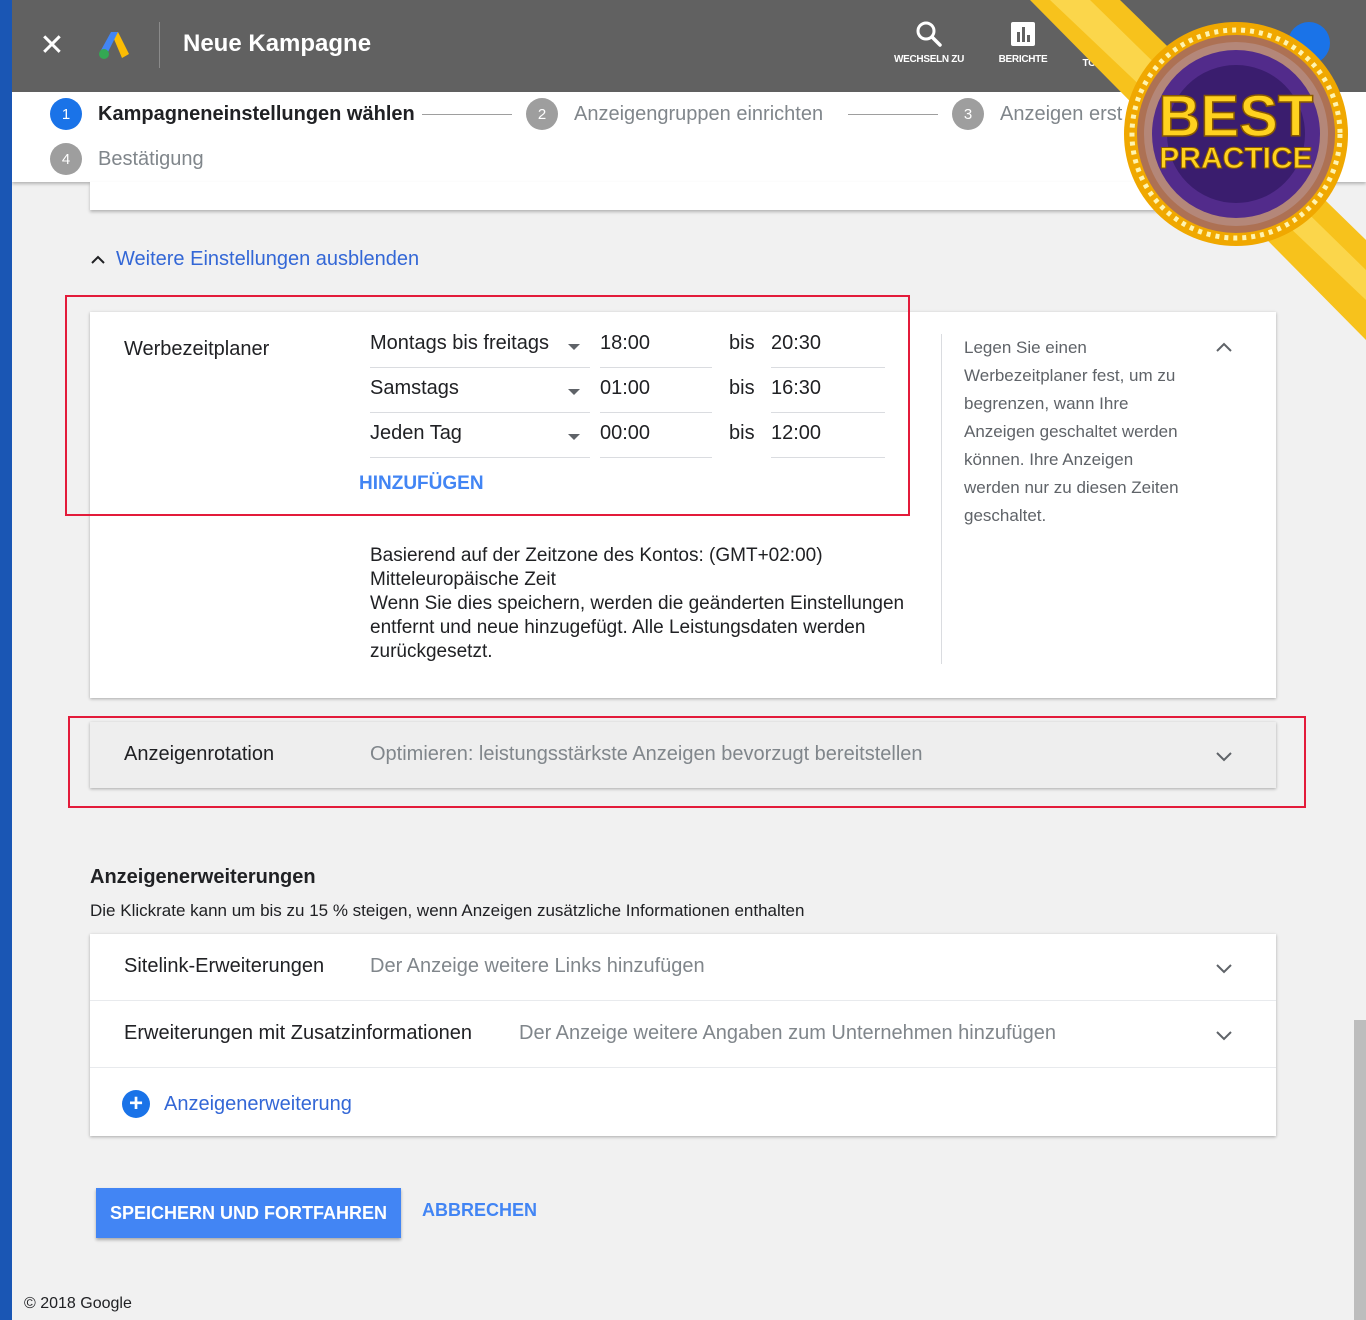 This screenshot has height=1320, width=1366. Describe the element at coordinates (268, 259) in the screenshot. I see `hide-more-settings-label: Weitere Einstellungen ausblenden` at that location.